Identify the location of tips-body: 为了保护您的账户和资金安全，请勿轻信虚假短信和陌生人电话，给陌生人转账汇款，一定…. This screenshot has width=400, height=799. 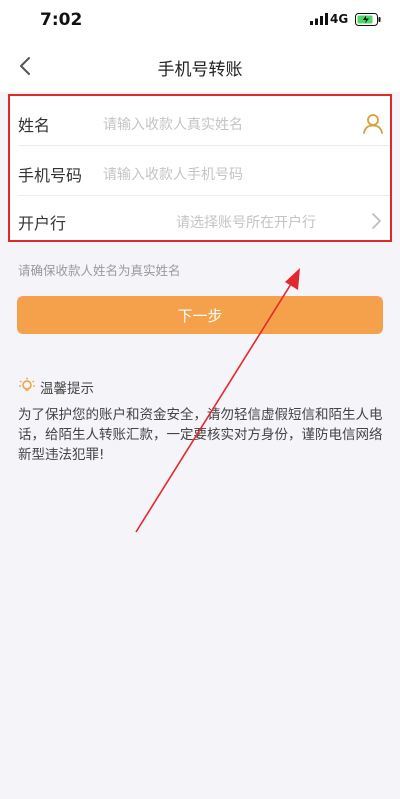
(200, 435).